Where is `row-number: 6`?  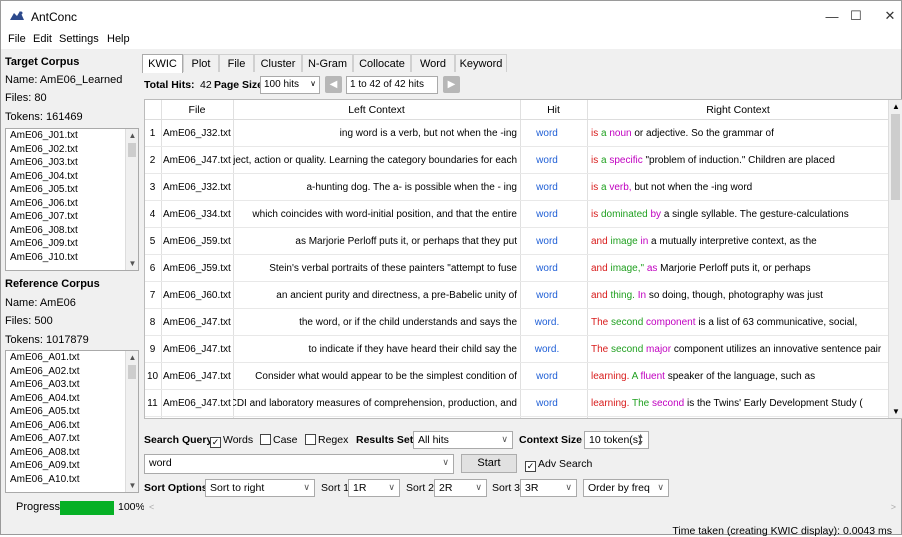 row-number: 6 is located at coordinates (152, 268).